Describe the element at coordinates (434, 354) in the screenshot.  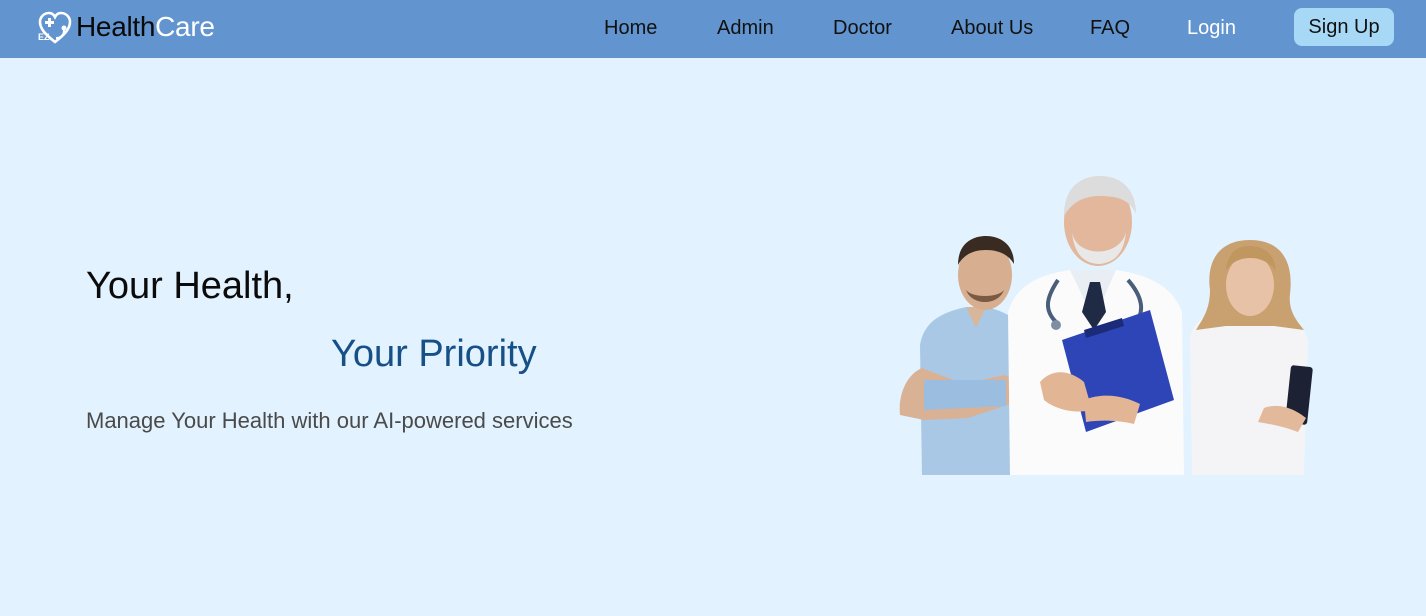
I see `hero-title-line2: Your Priority` at that location.